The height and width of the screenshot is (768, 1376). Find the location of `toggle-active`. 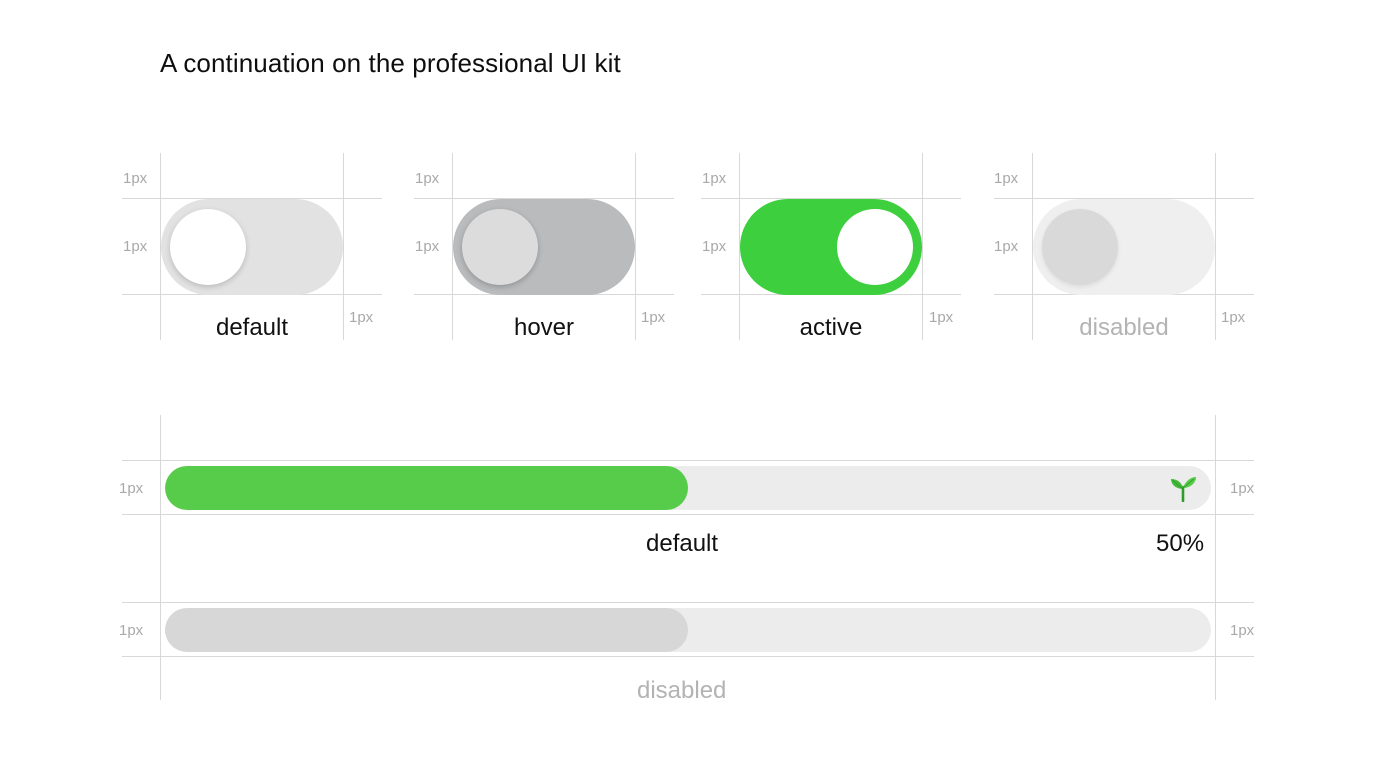

toggle-active is located at coordinates (831, 247).